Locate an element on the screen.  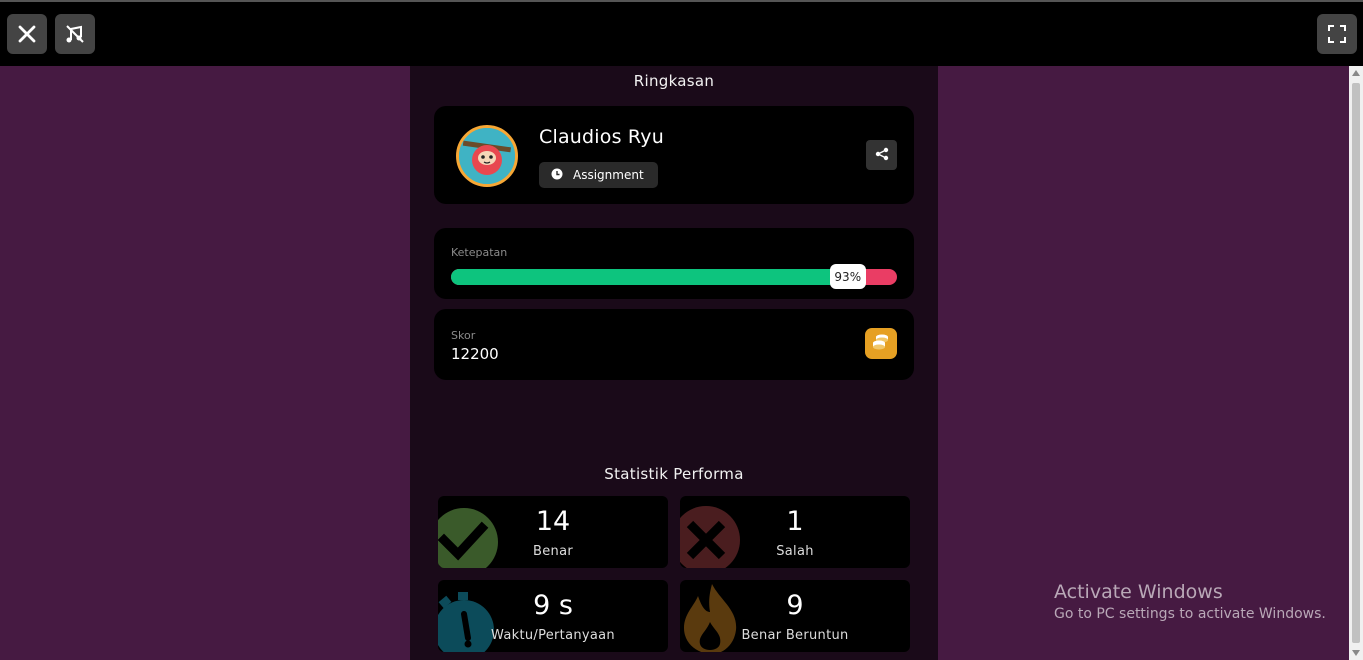
stat-incorrect: 1 Salah is located at coordinates (795, 532).